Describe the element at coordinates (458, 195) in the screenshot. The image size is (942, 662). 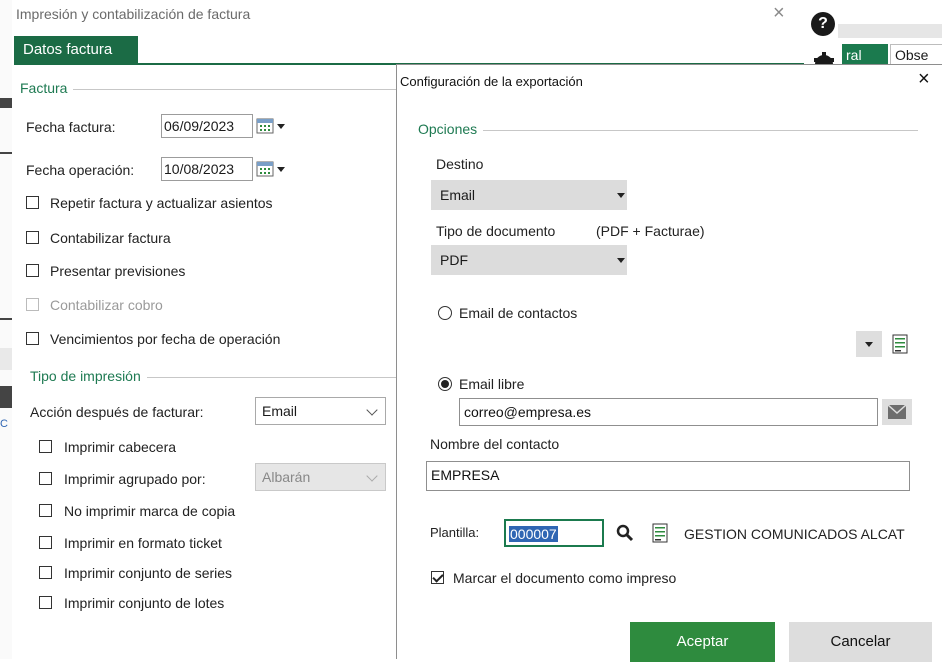
I see `destino-value: Email` at that location.